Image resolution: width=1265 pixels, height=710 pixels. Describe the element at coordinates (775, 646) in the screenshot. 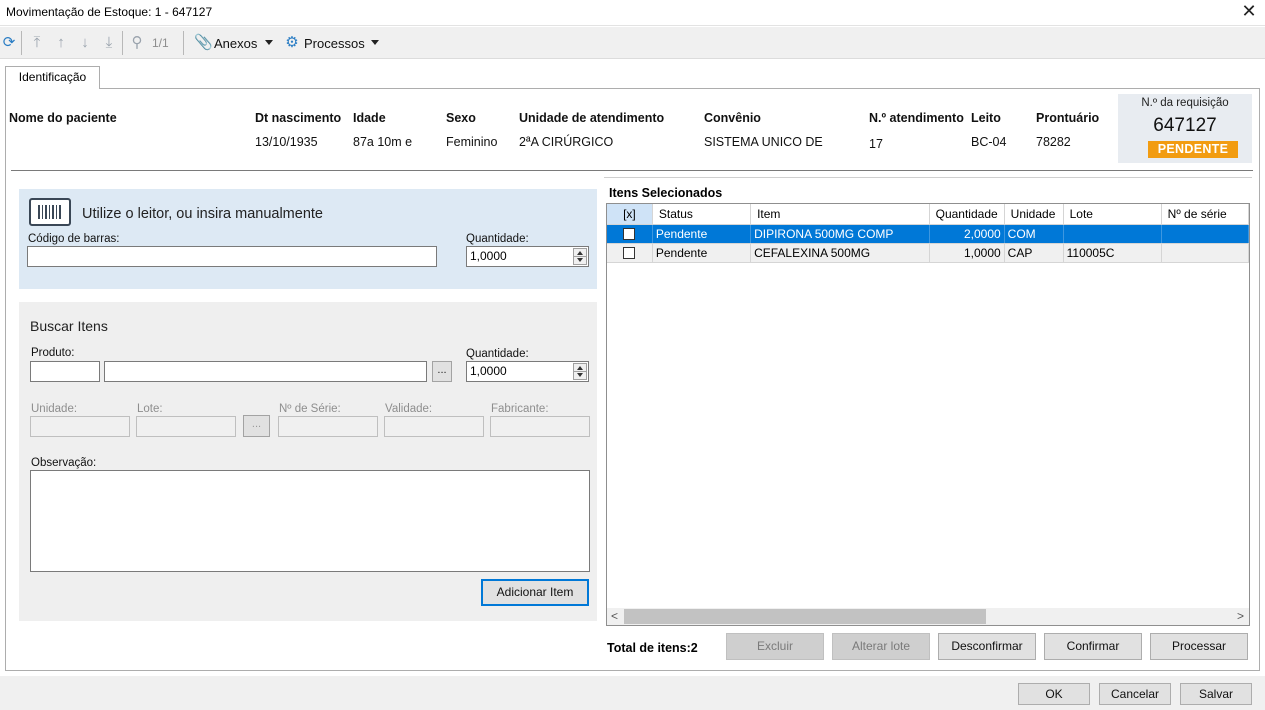

I see `delete-button: Excluir` at that location.